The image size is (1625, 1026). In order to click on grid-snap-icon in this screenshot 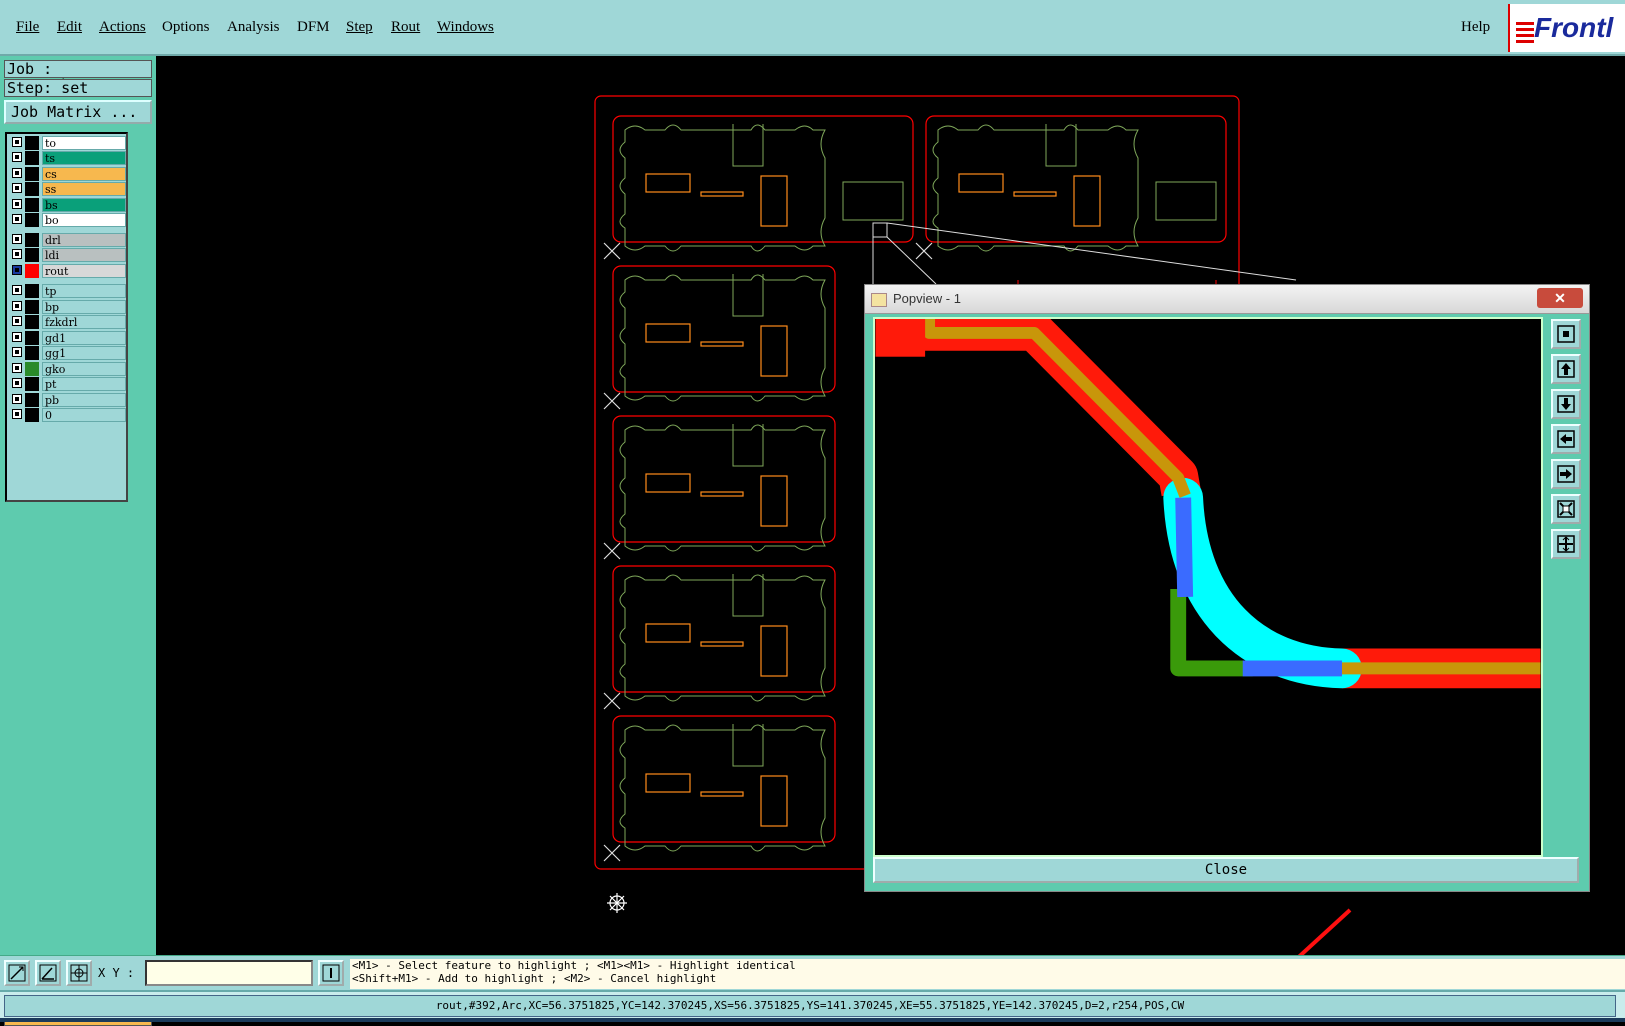, I will do `click(79, 973)`.